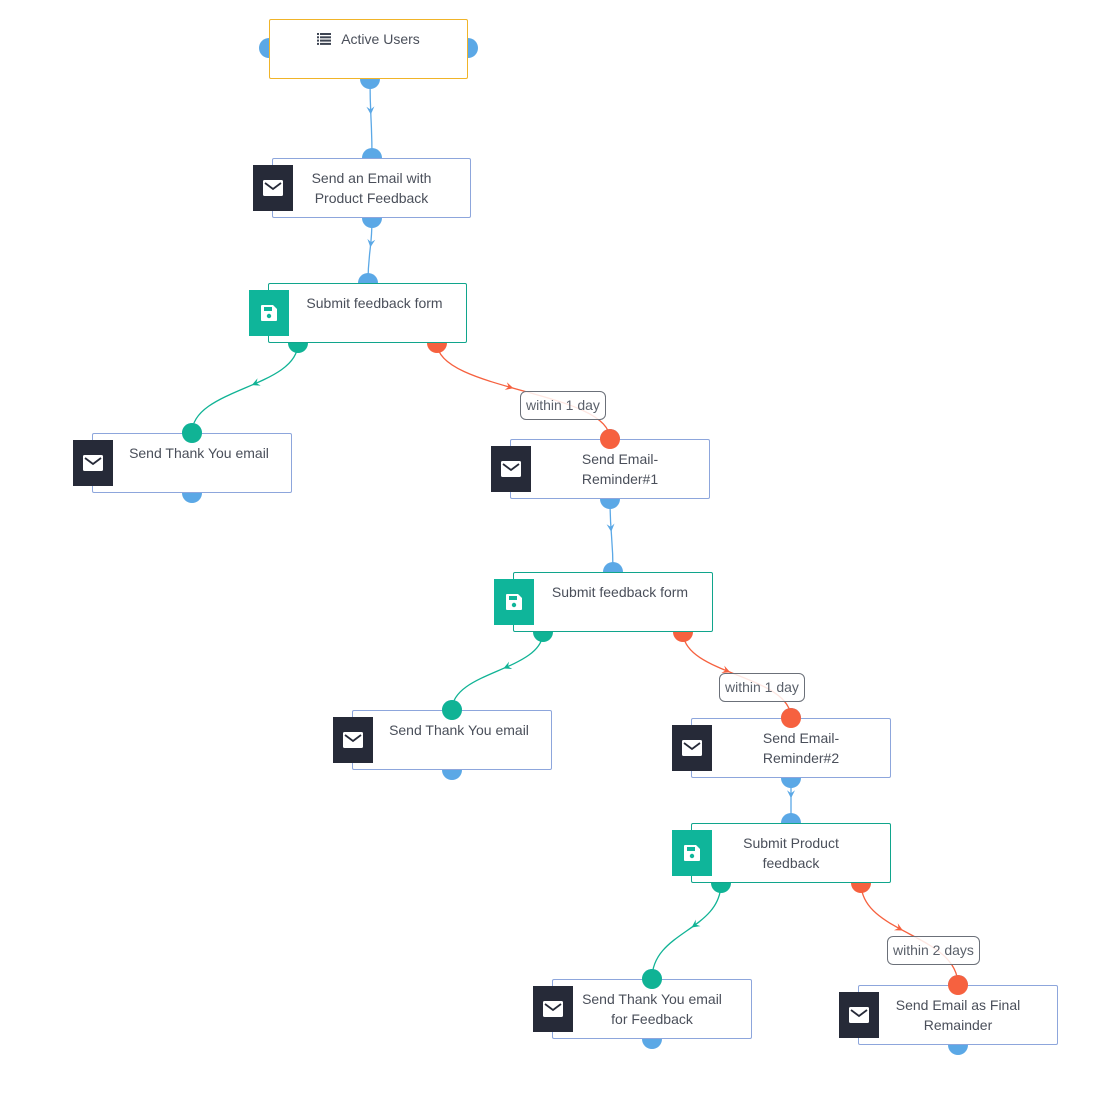  Describe the element at coordinates (909, 934) in the screenshot. I see `edge-failure` at that location.